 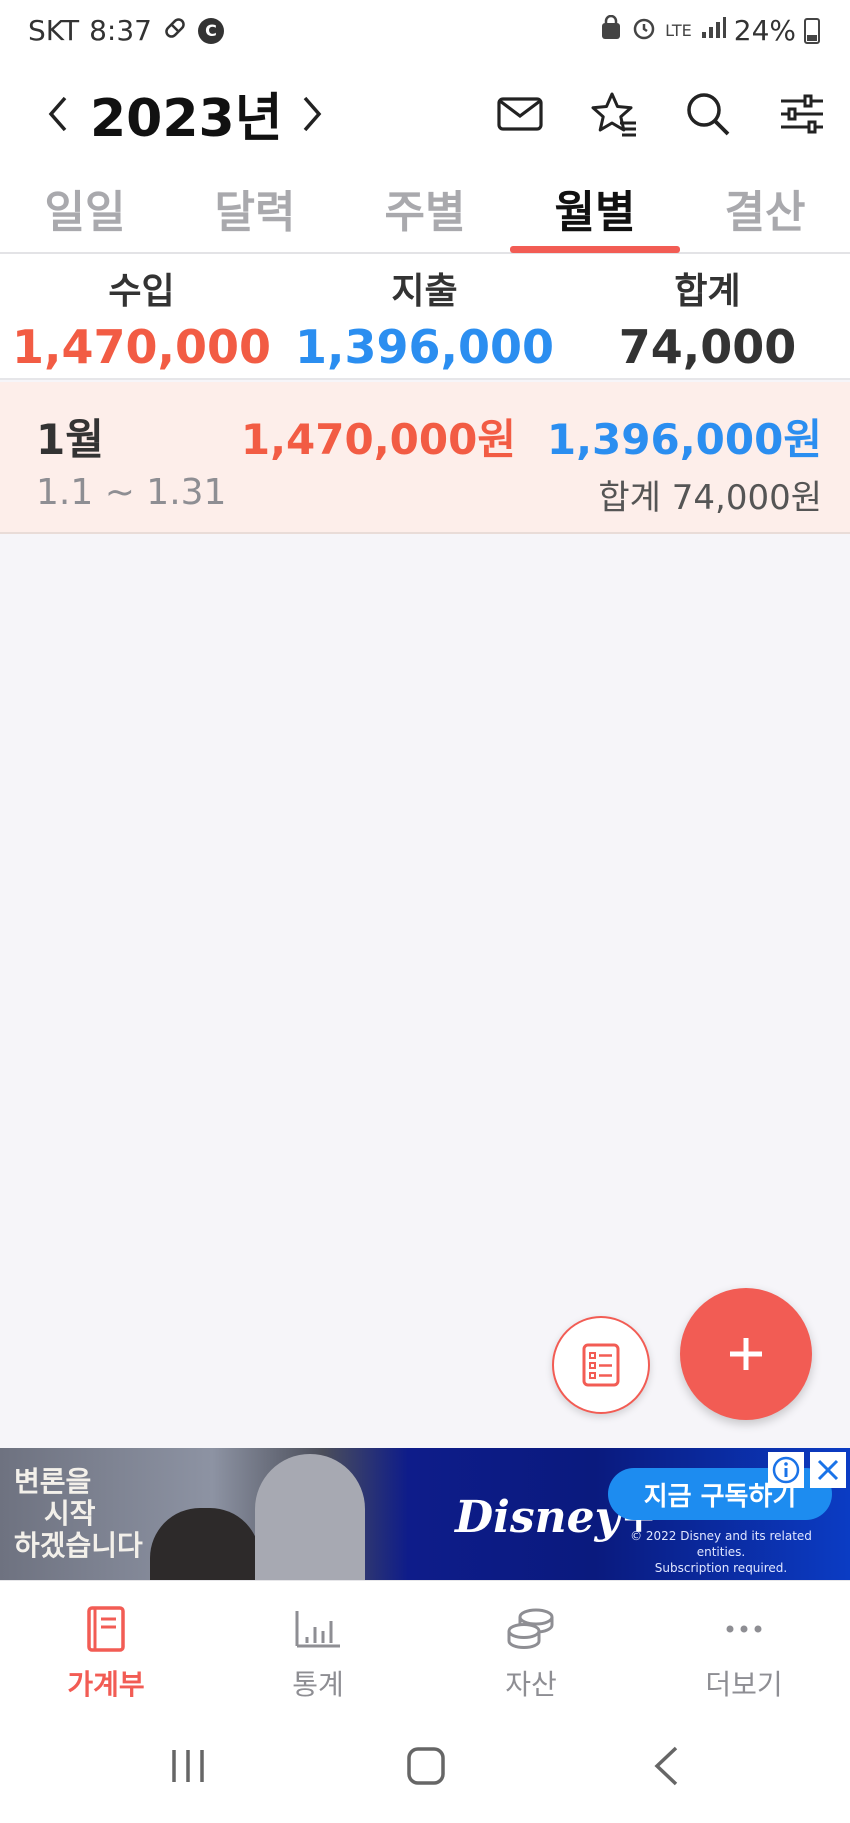 I want to click on month-income: 1,470,000원, so click(x=378, y=439).